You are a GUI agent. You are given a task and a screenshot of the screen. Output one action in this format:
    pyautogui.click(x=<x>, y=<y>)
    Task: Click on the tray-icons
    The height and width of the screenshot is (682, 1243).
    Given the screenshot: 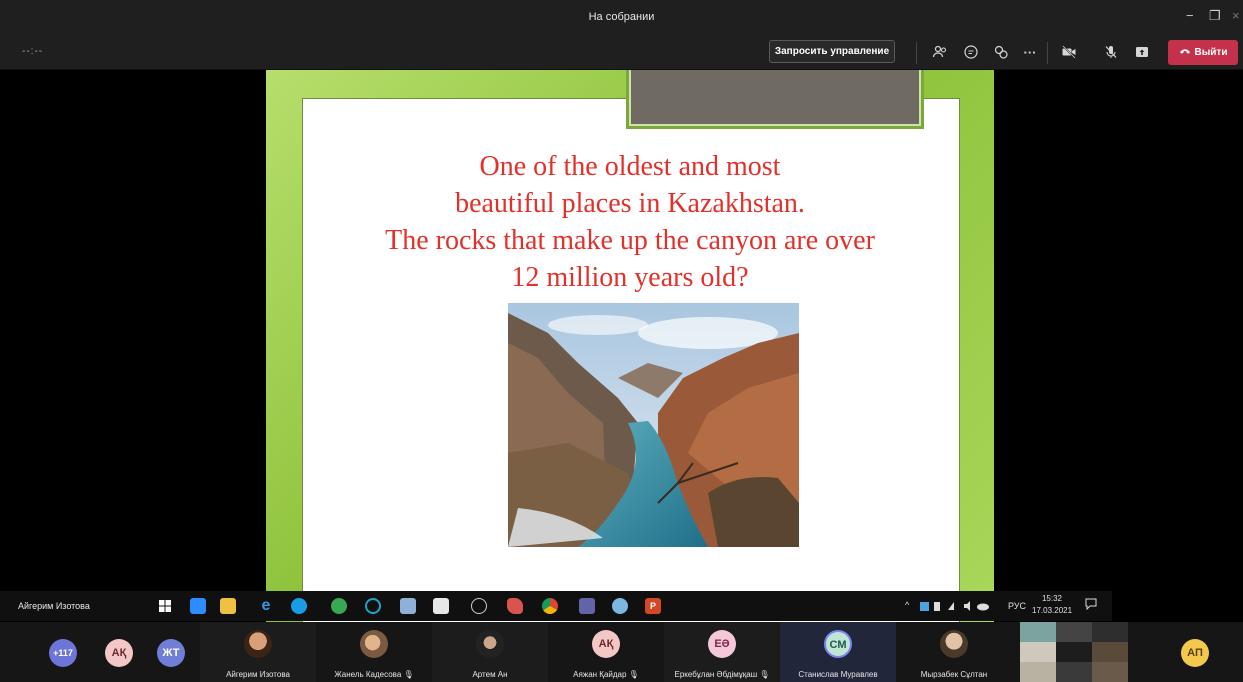 What is the action you would take?
    pyautogui.click(x=960, y=607)
    